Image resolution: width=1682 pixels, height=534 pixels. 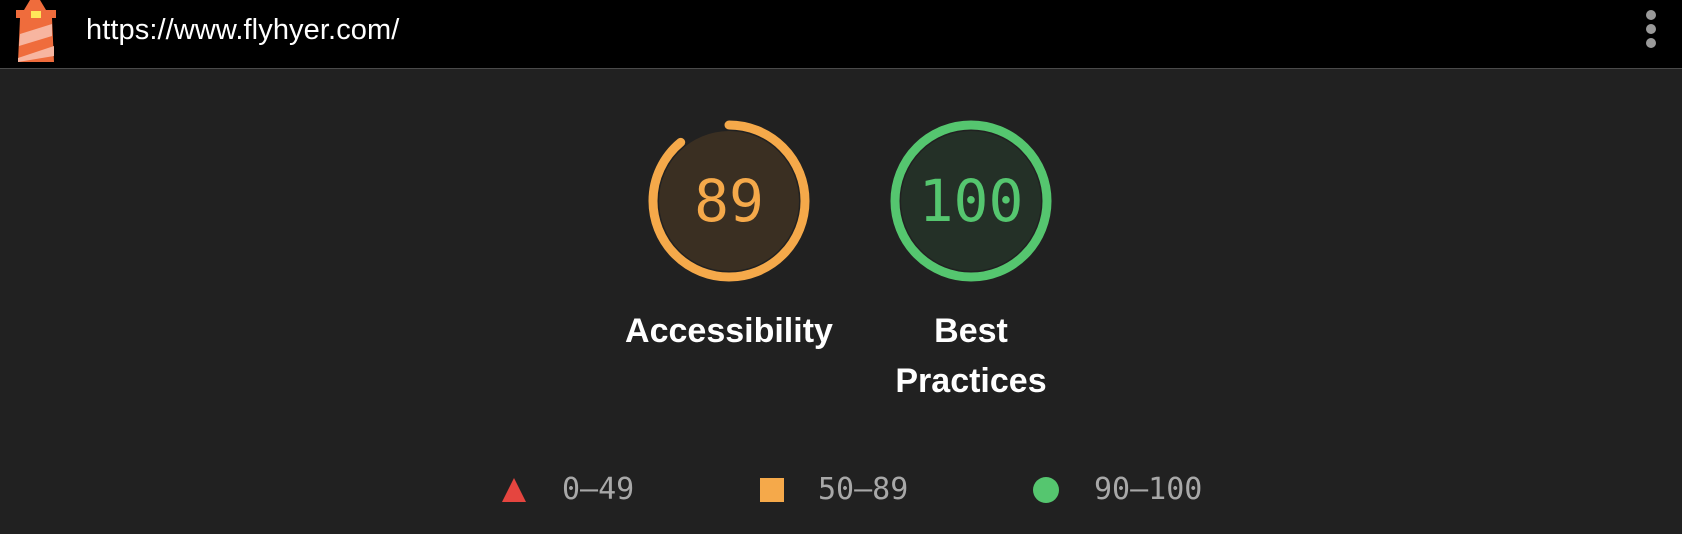 I want to click on best-practices-label: Best Practices, so click(x=971, y=356).